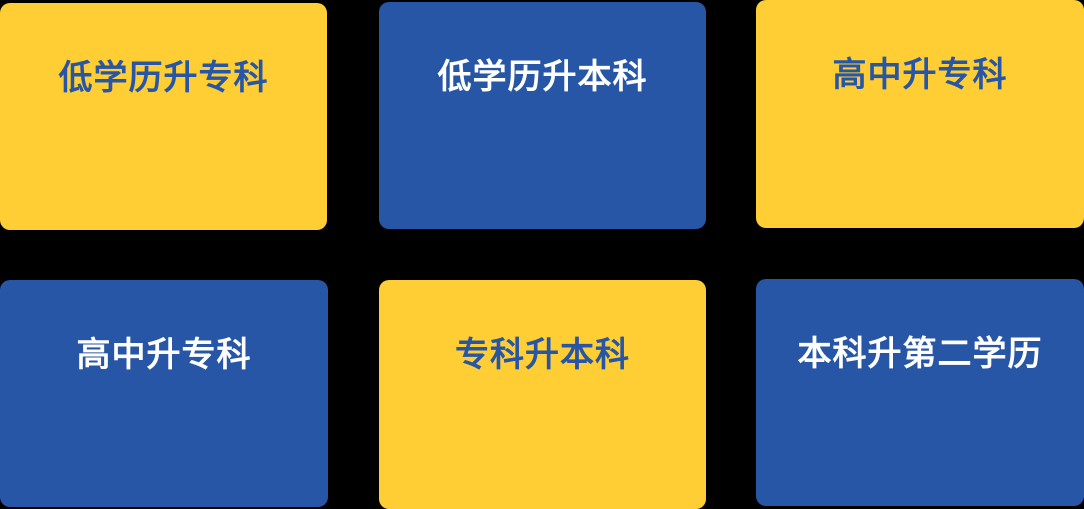 This screenshot has height=509, width=1084. What do you see at coordinates (542, 394) in the screenshot?
I see `card-junior-college-to-bachelor: 专科升本科` at bounding box center [542, 394].